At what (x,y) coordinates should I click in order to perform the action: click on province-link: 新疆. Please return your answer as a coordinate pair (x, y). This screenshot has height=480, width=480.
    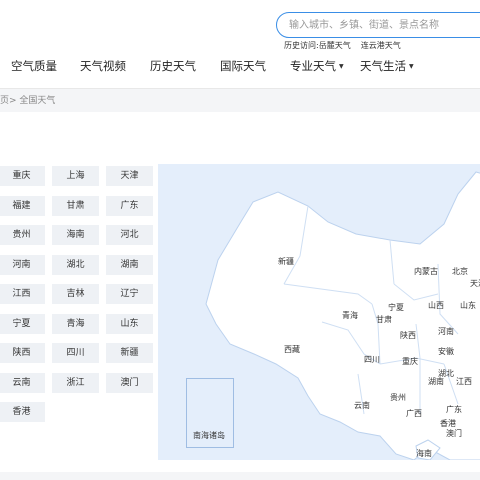
    Looking at the image, I should click on (129, 353).